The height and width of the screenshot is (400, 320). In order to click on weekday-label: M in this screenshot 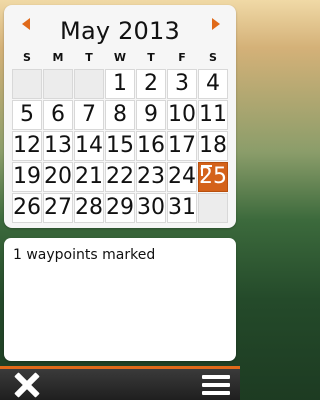, I will do `click(58, 57)`.